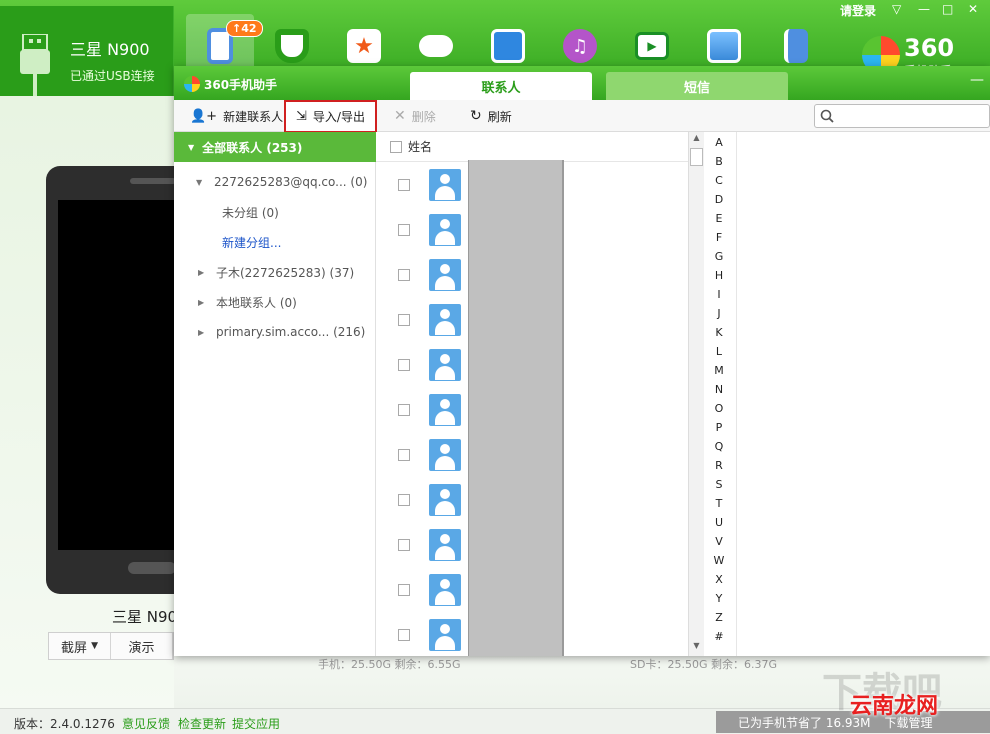 This screenshot has height=734, width=990. I want to click on collapsed-arrow-icon: ▶, so click(201, 332).